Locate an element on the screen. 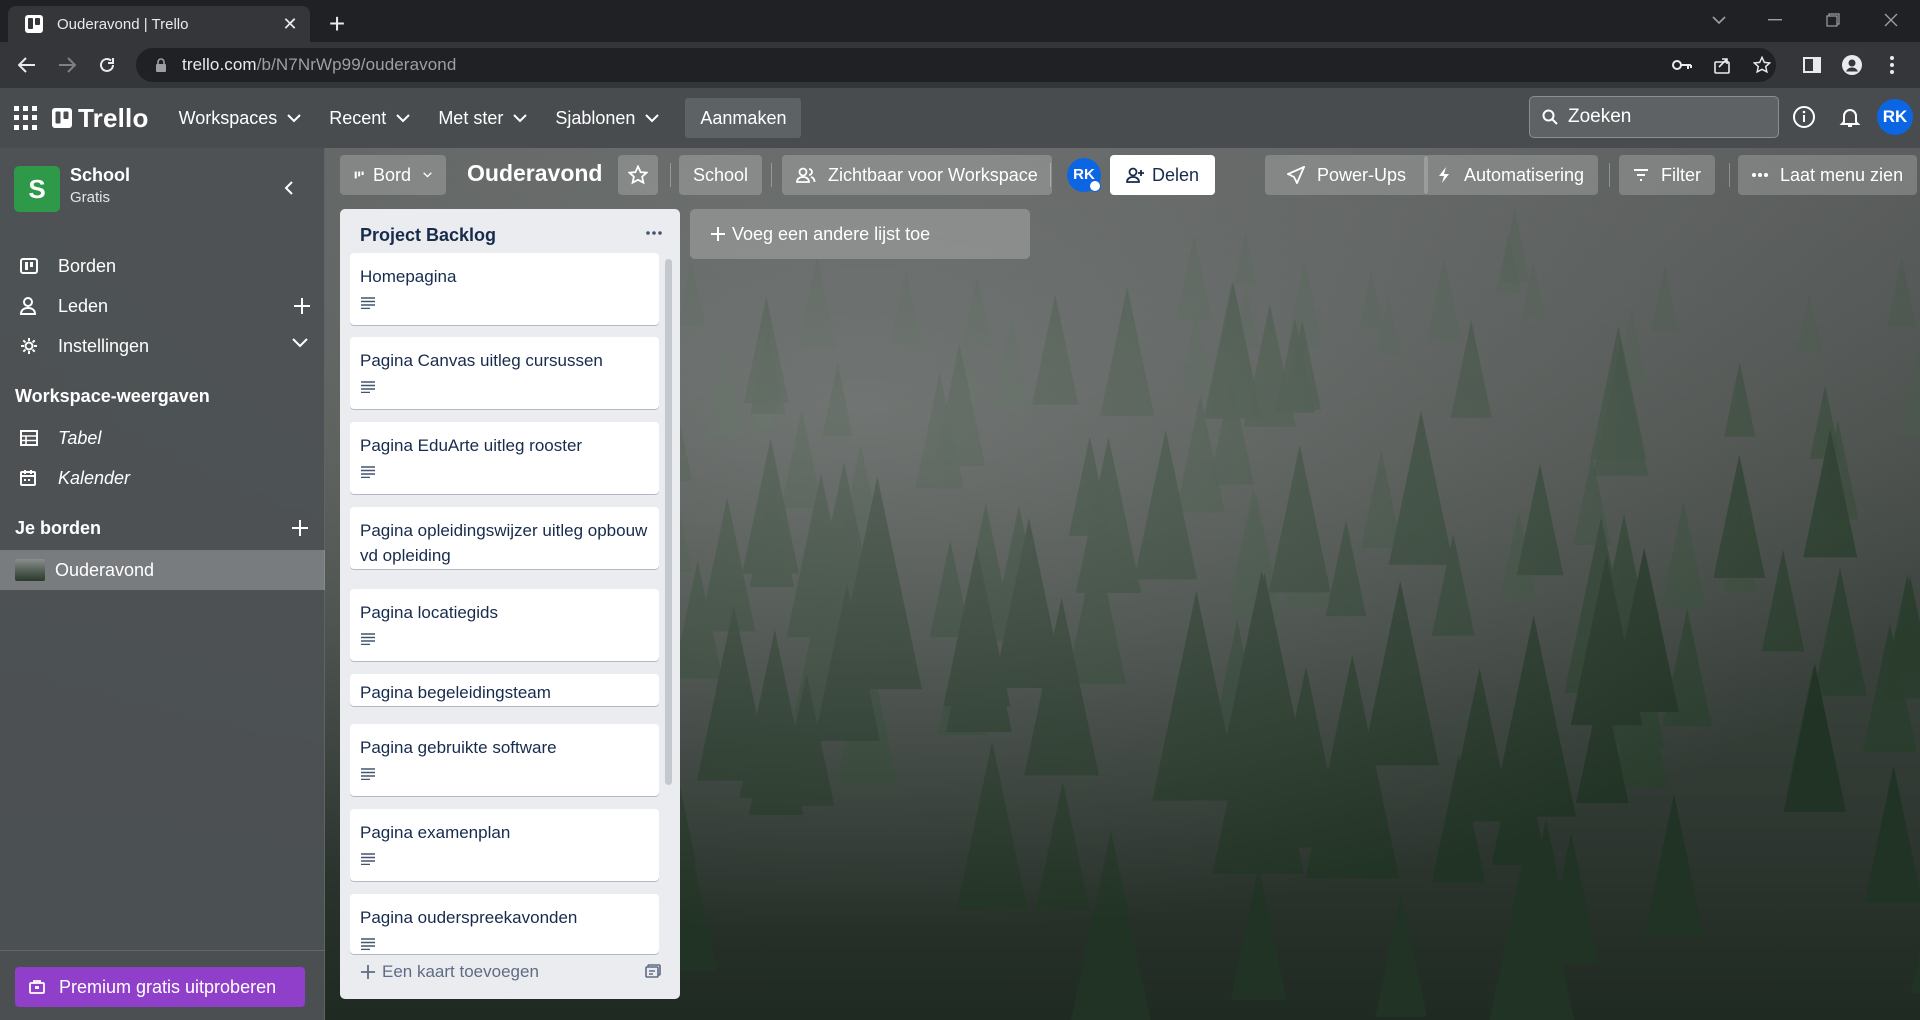 Image resolution: width=1920 pixels, height=1020 pixels. gear-icon is located at coordinates (31, 346).